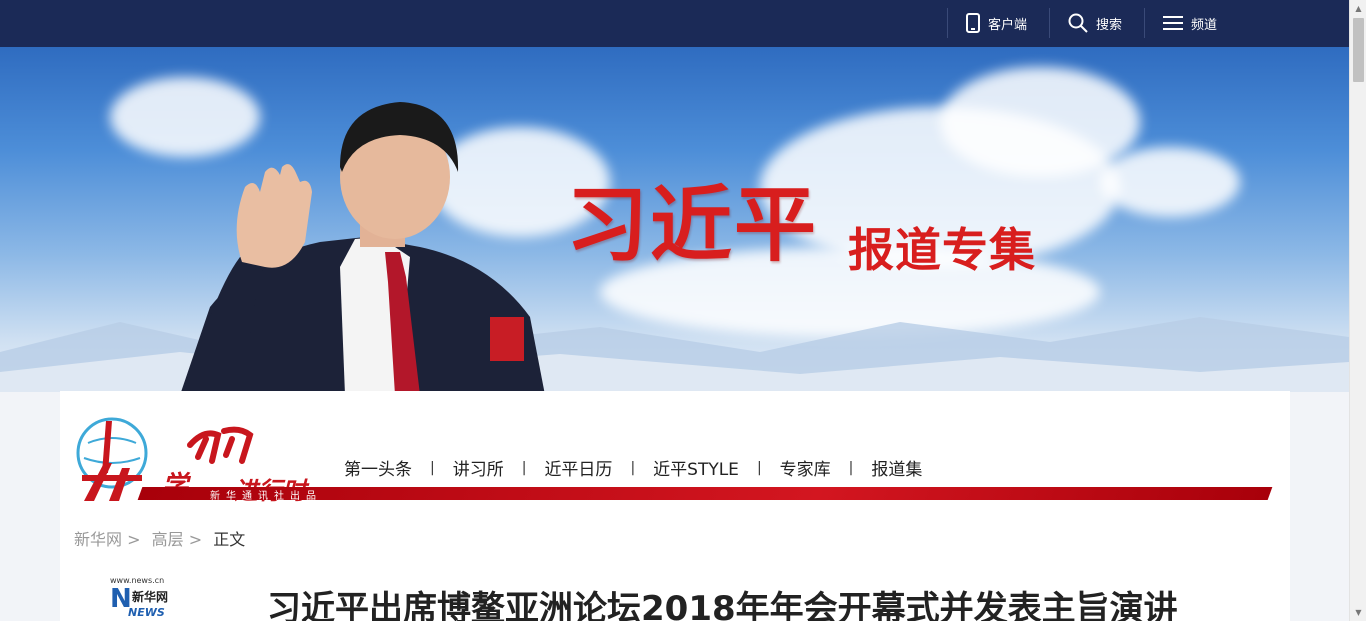 This screenshot has width=1366, height=621. What do you see at coordinates (1108, 25) in the screenshot?
I see `search-label: 搜索` at bounding box center [1108, 25].